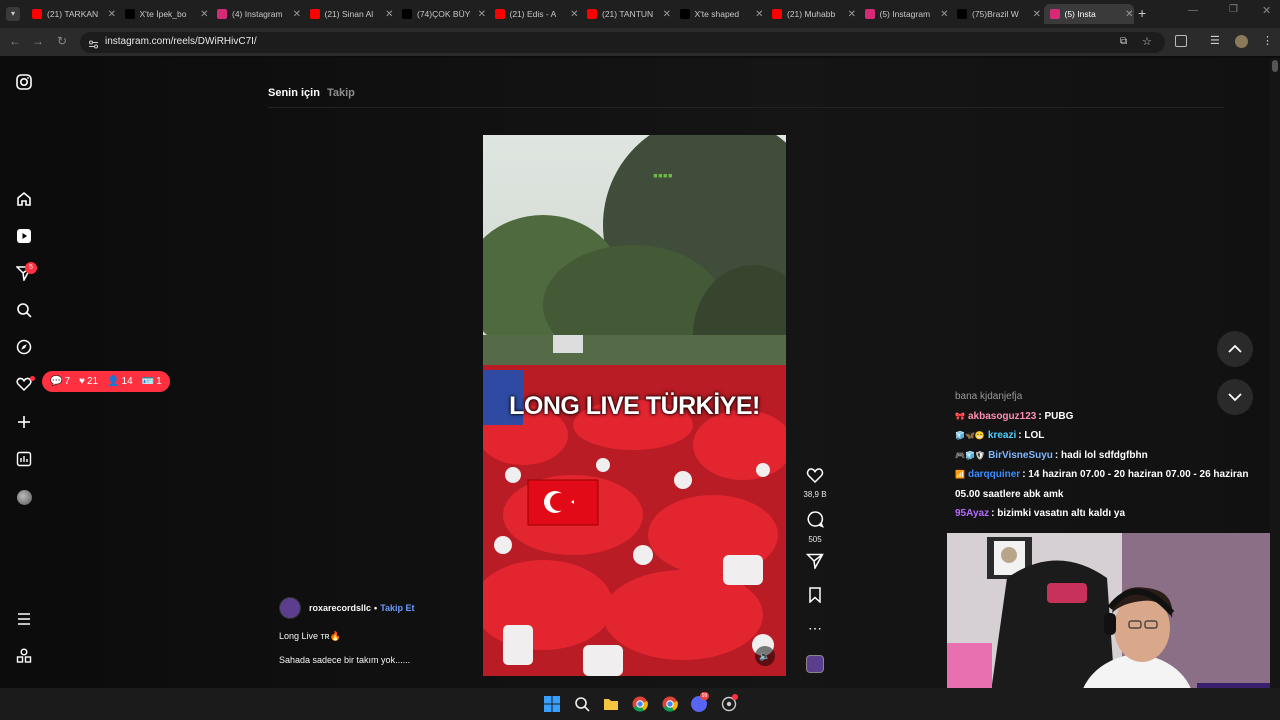  Describe the element at coordinates (71, 14) in the screenshot. I see `browser-tab: (21) TARKAN ✕` at that location.